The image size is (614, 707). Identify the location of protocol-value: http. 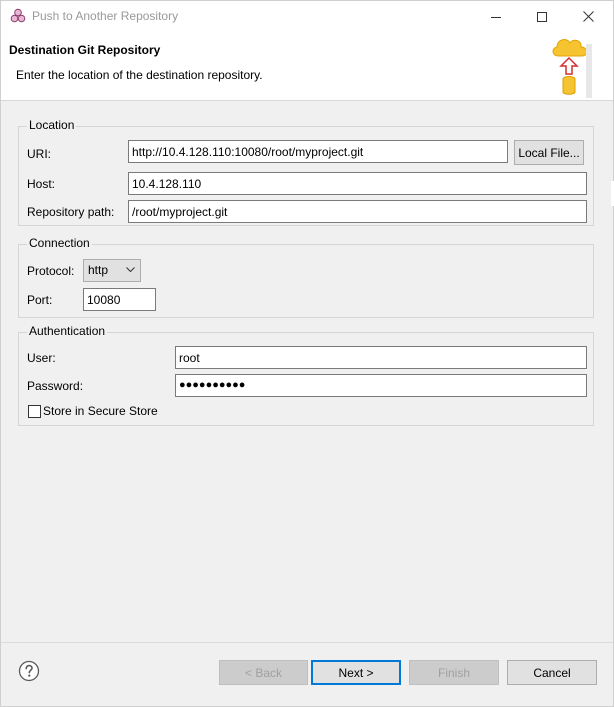
(98, 270).